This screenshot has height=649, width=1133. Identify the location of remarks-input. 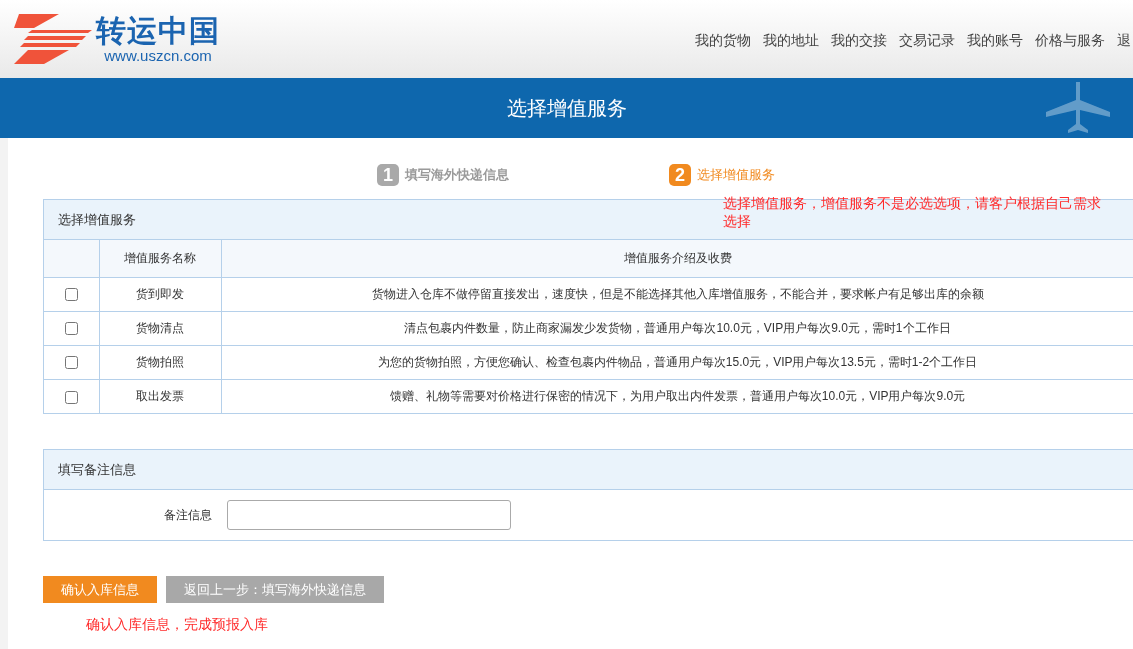
(369, 515).